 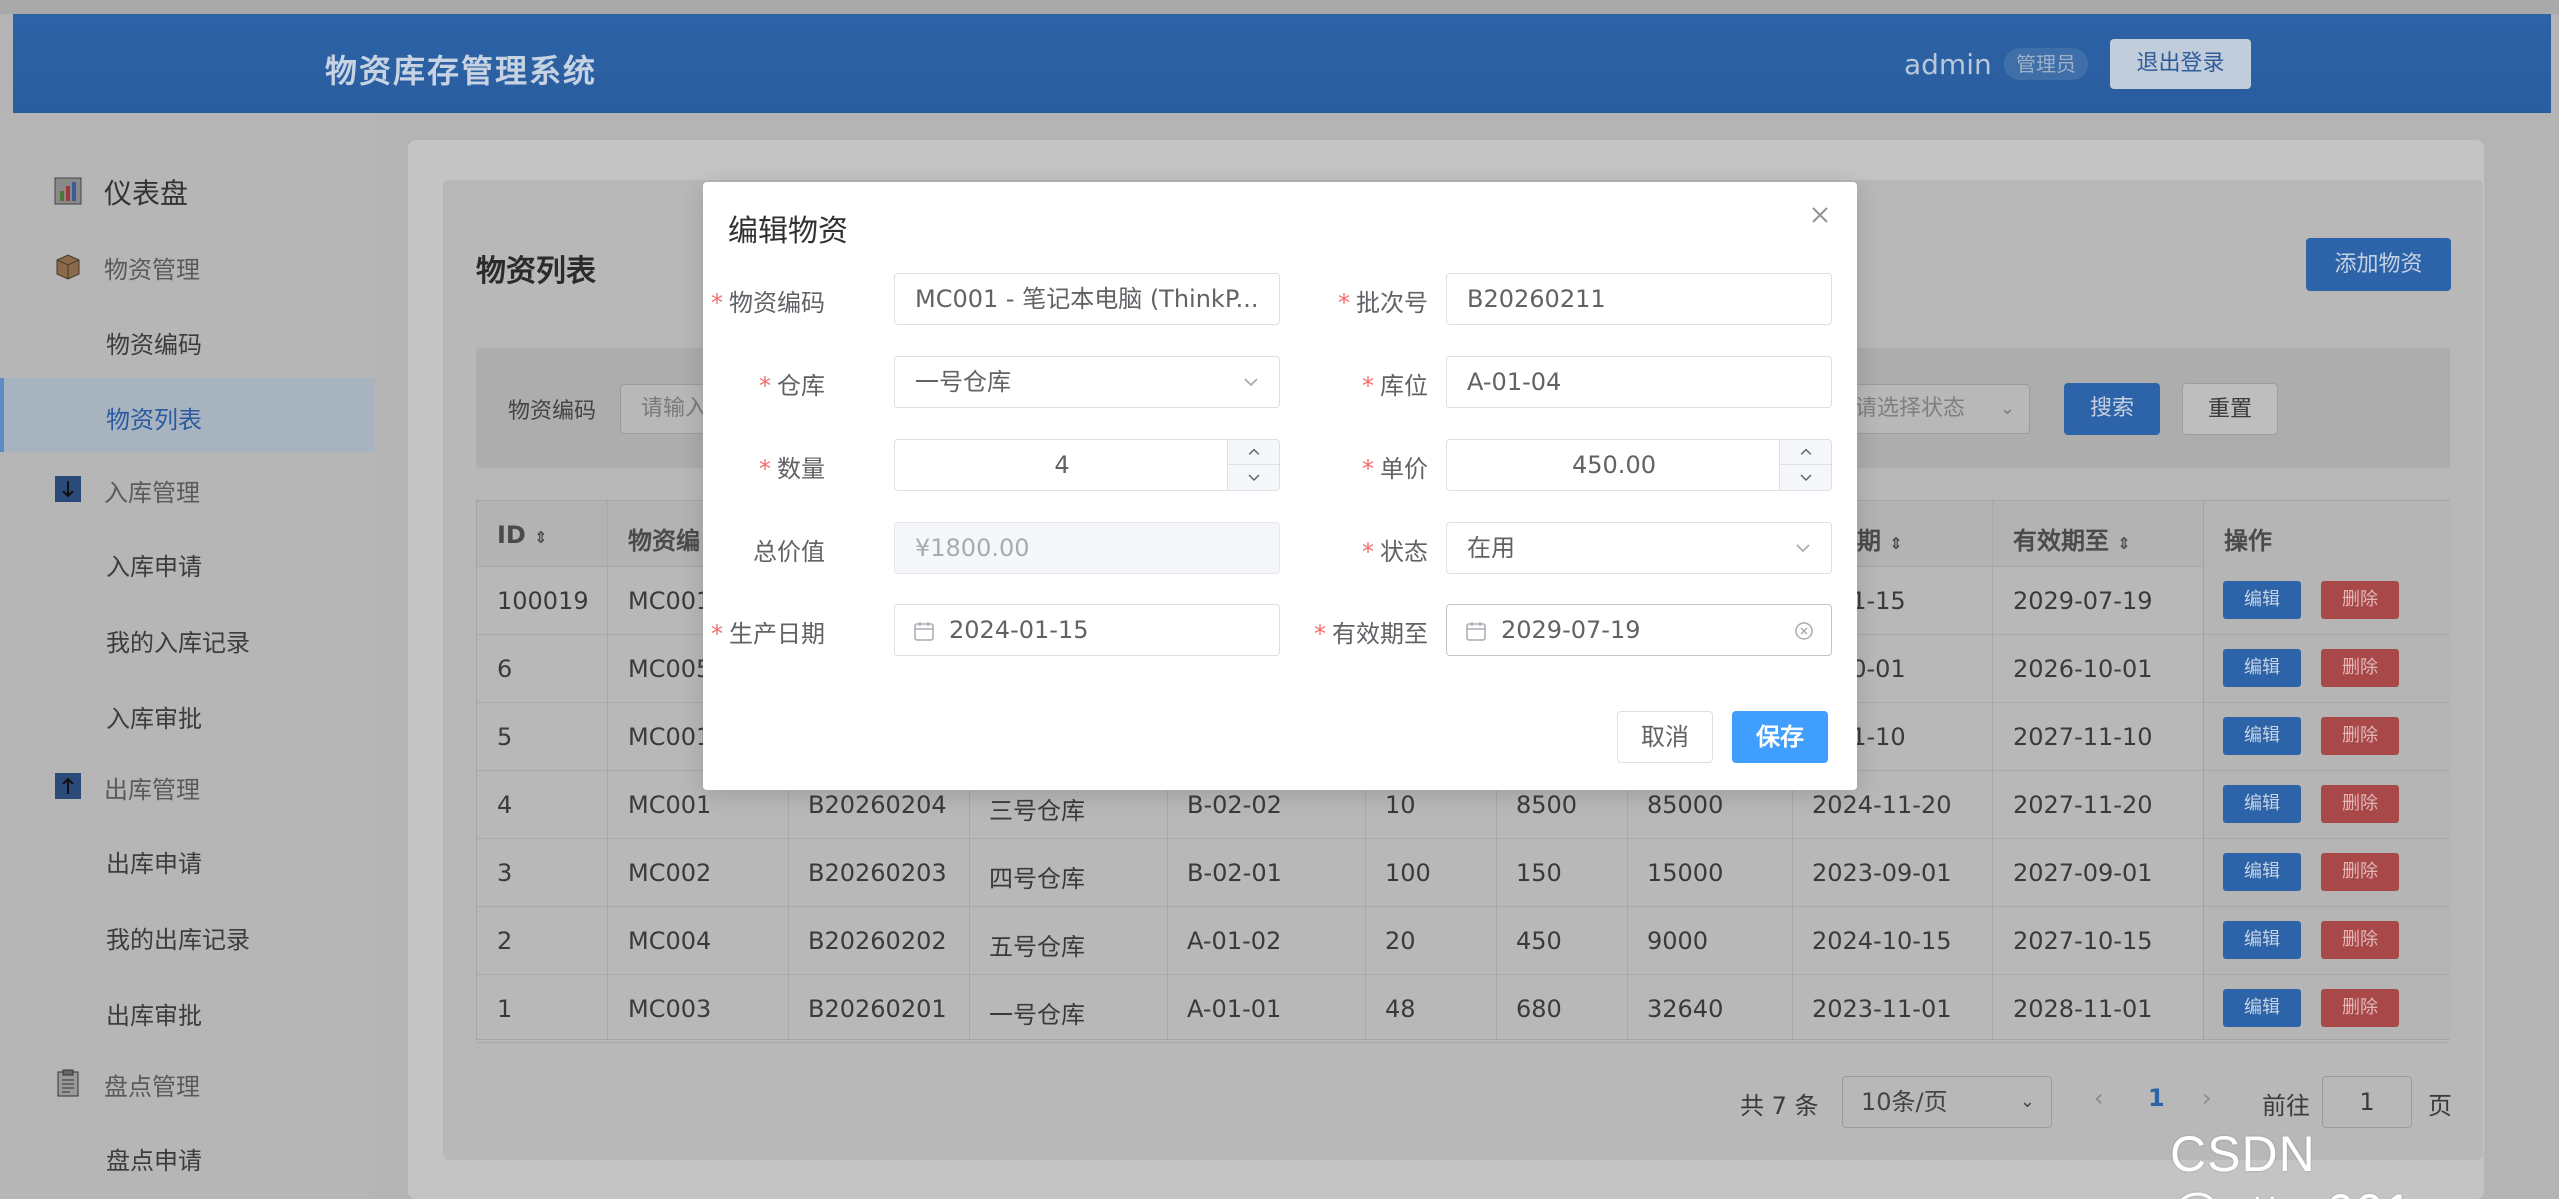 What do you see at coordinates (1087, 465) in the screenshot?
I see `quantity-stepper: 4` at bounding box center [1087, 465].